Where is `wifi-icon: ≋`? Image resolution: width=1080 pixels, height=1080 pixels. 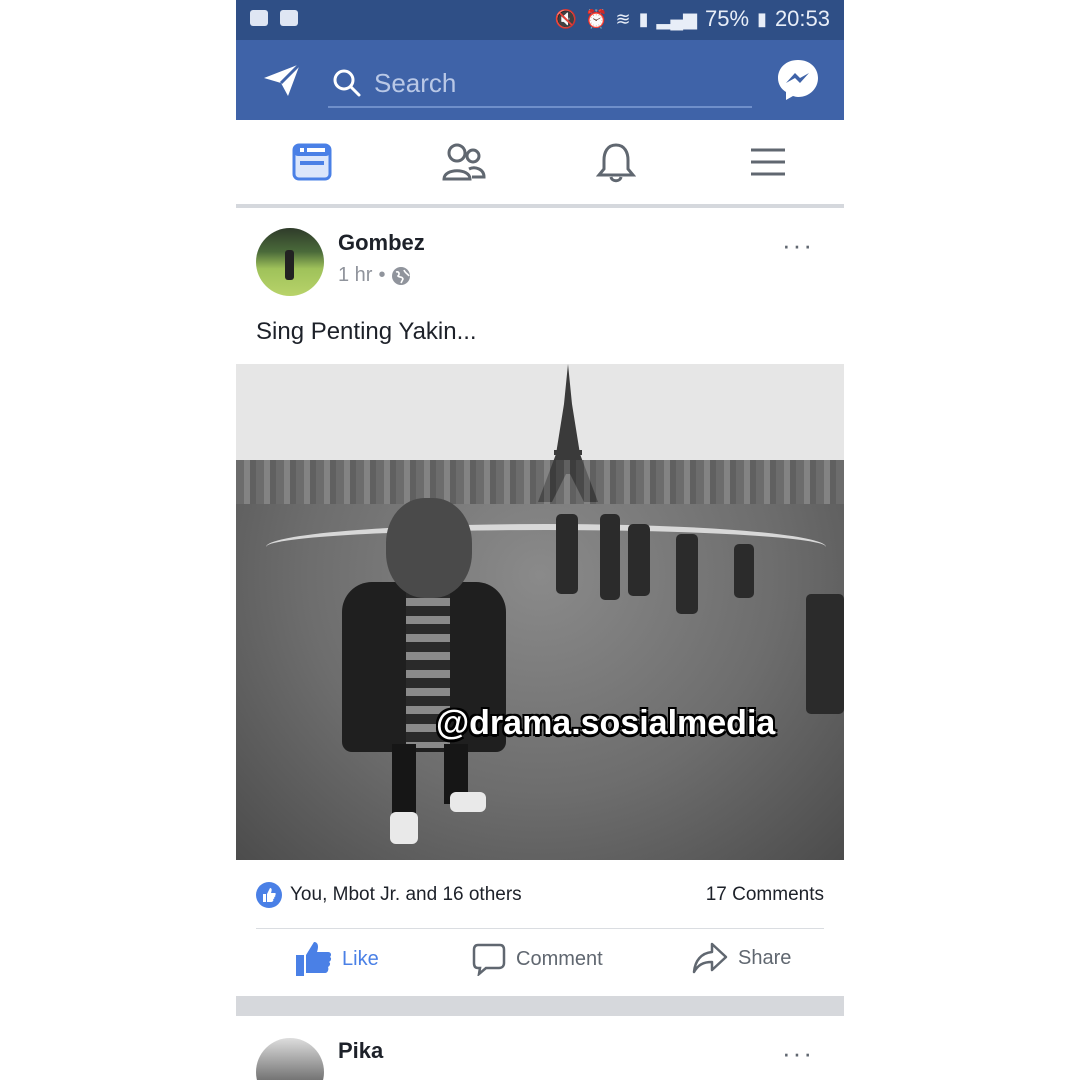
wifi-icon: ≋ is located at coordinates (623, 18).